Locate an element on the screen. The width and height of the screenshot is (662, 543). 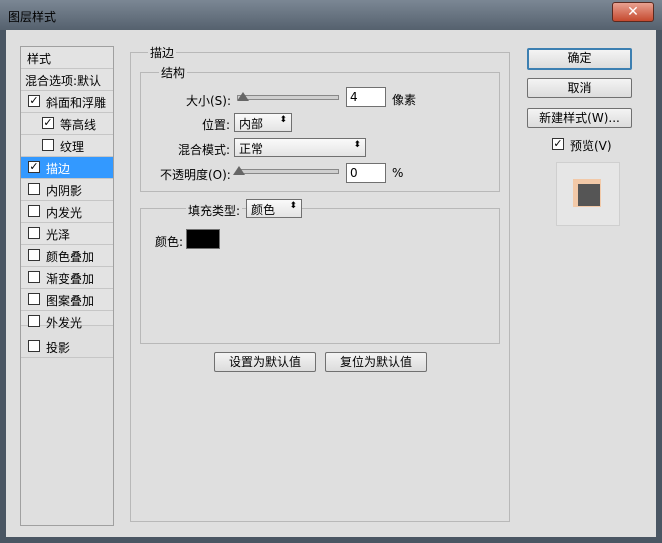
sidebar-item-inner-shadow: 内阴影 is located at coordinates (67, 190).